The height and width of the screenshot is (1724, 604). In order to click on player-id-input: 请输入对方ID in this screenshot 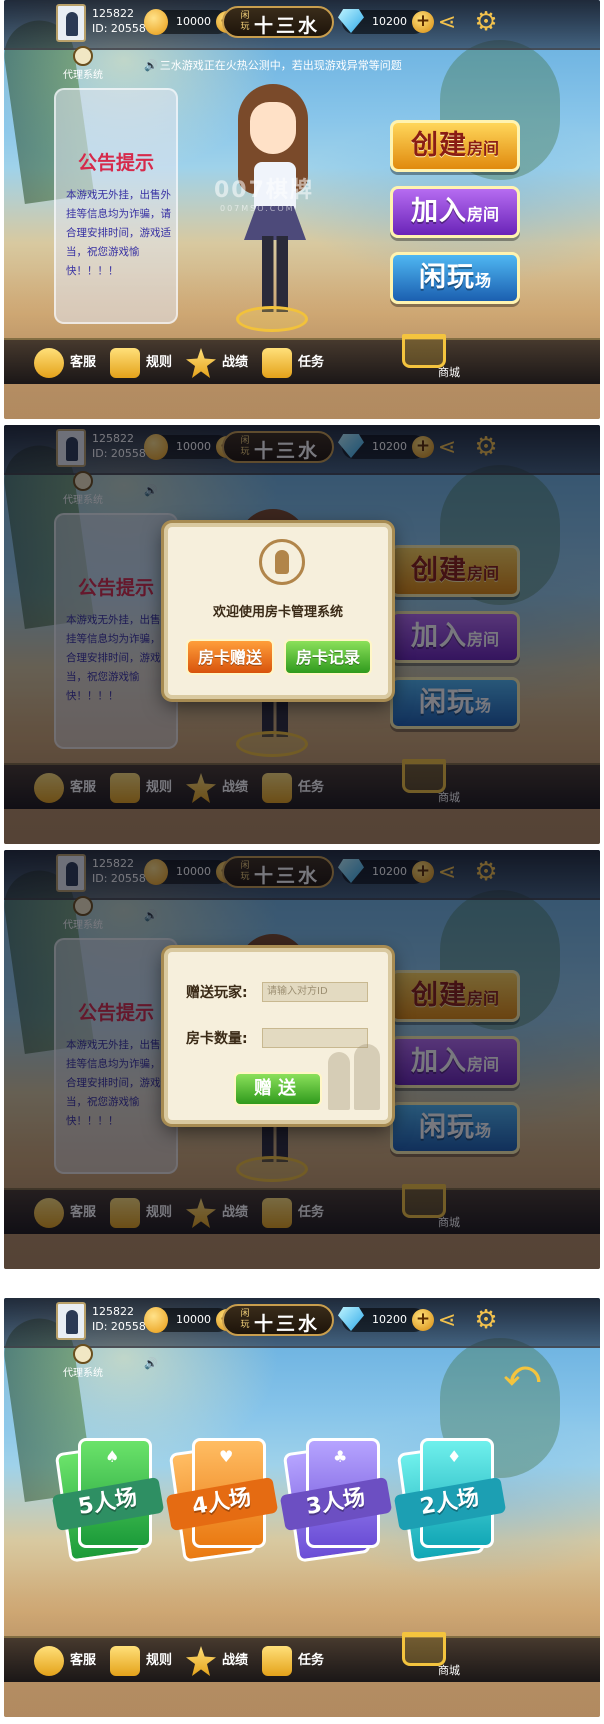, I will do `click(315, 992)`.